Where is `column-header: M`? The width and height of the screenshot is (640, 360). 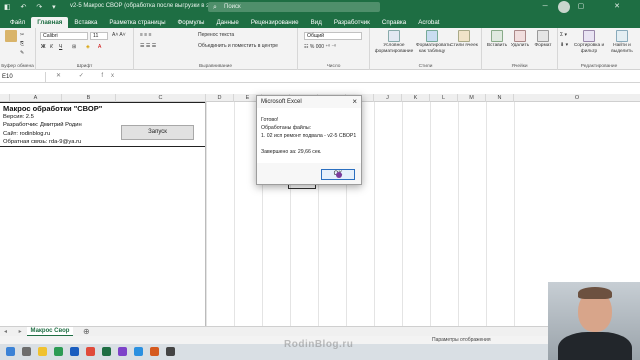 column-header: M is located at coordinates (472, 98).